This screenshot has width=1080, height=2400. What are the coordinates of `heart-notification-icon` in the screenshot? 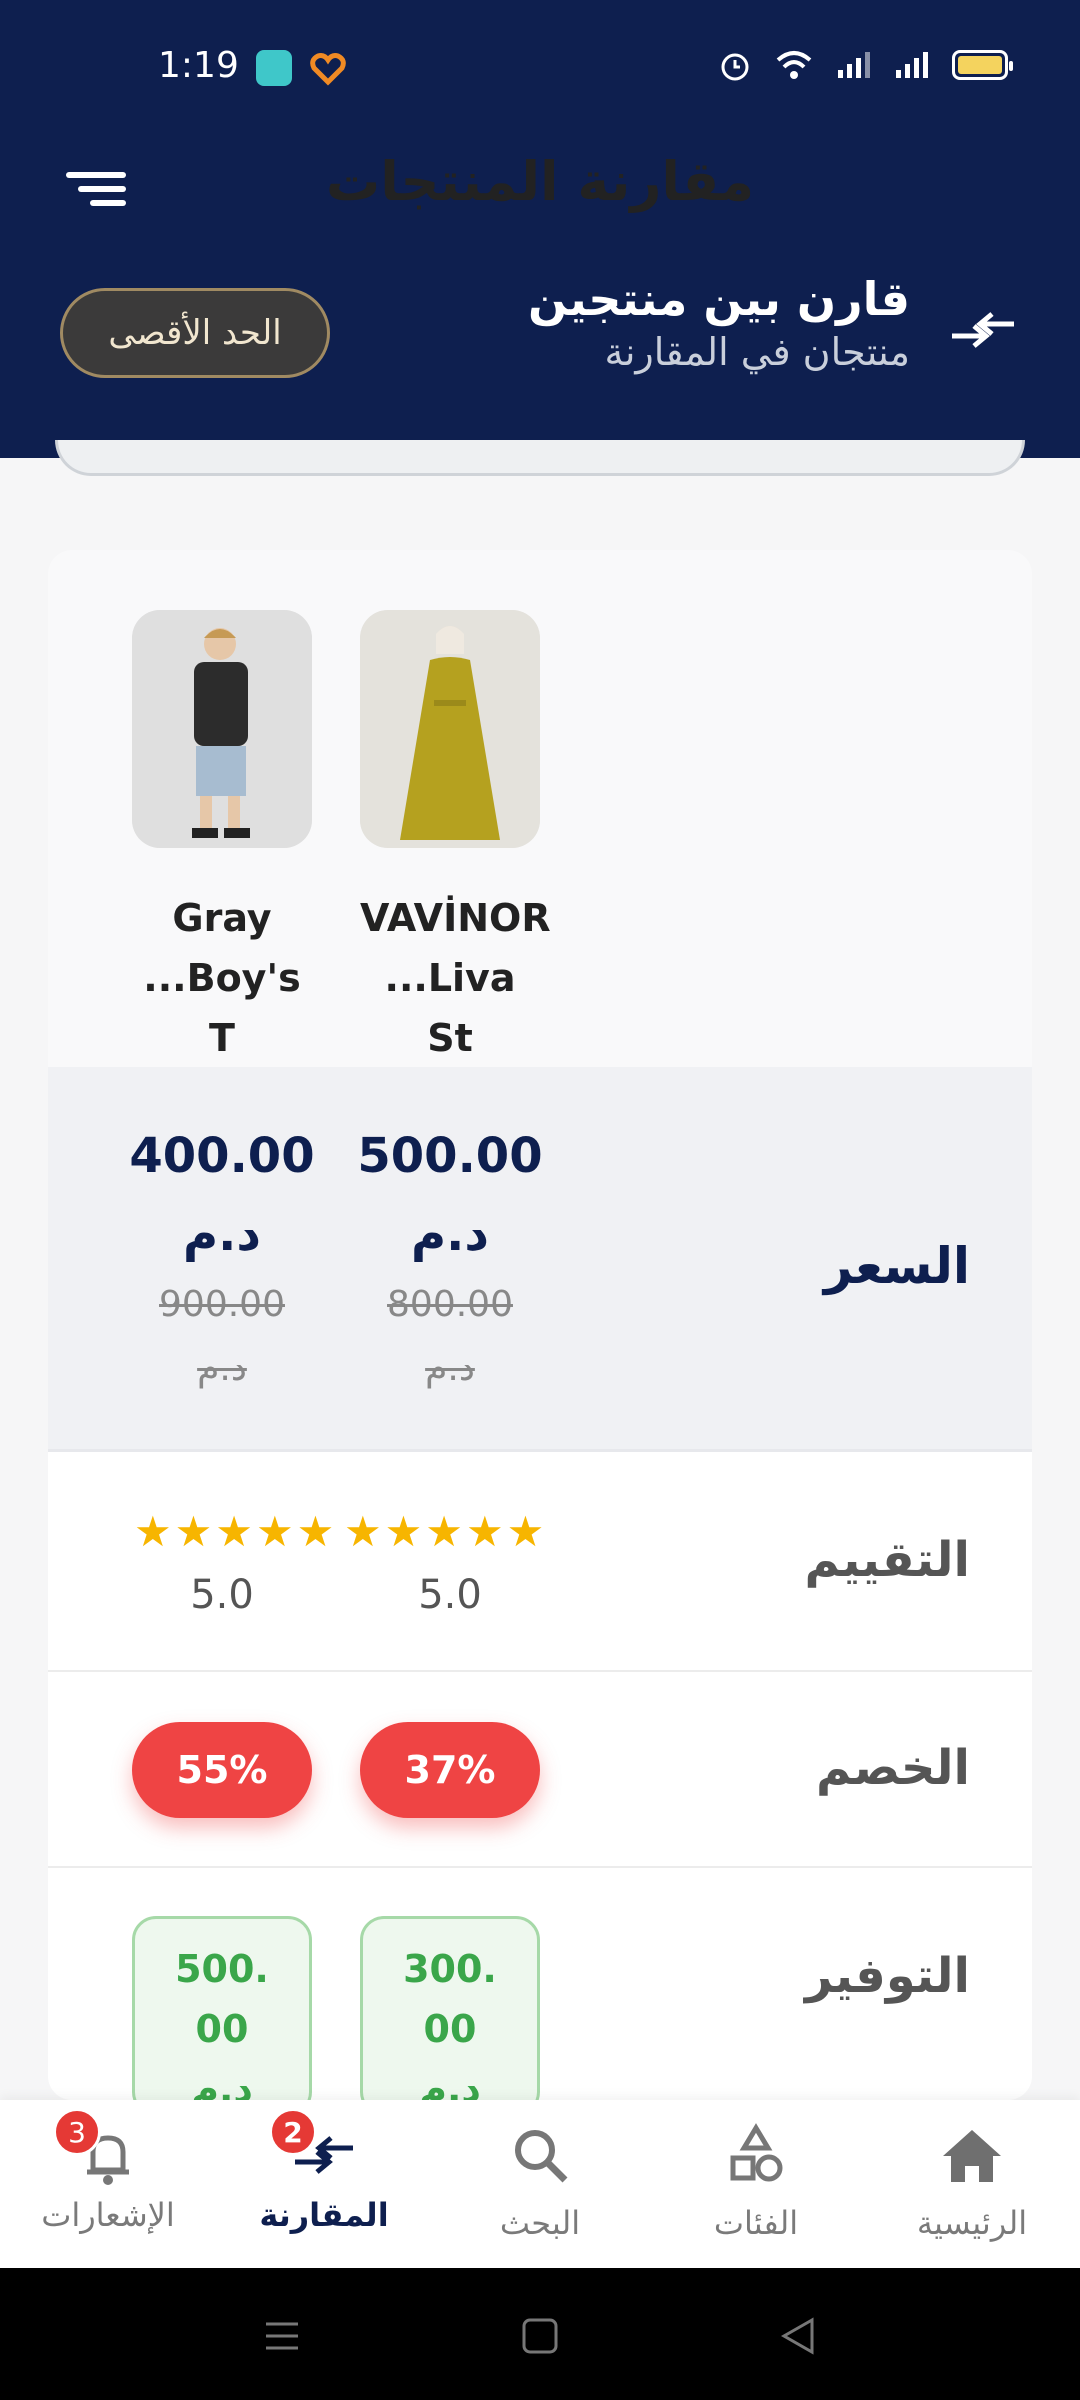 It's located at (328, 69).